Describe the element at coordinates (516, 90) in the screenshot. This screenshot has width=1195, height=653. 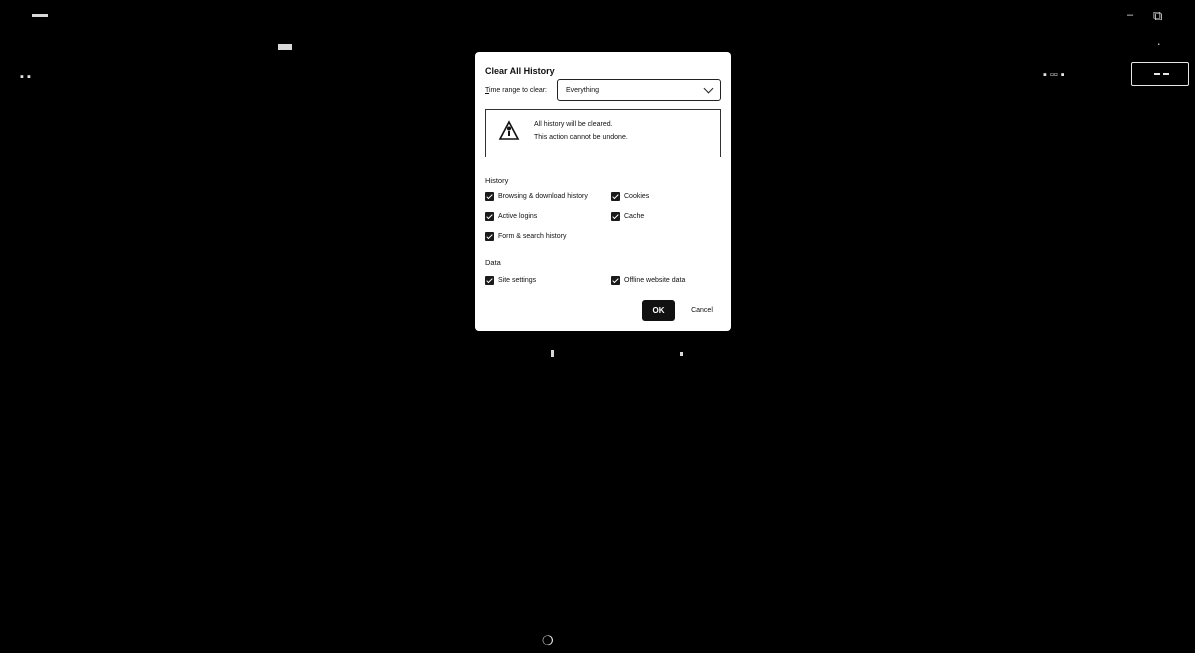
I see `time-range-label: Time range to clear:` at that location.